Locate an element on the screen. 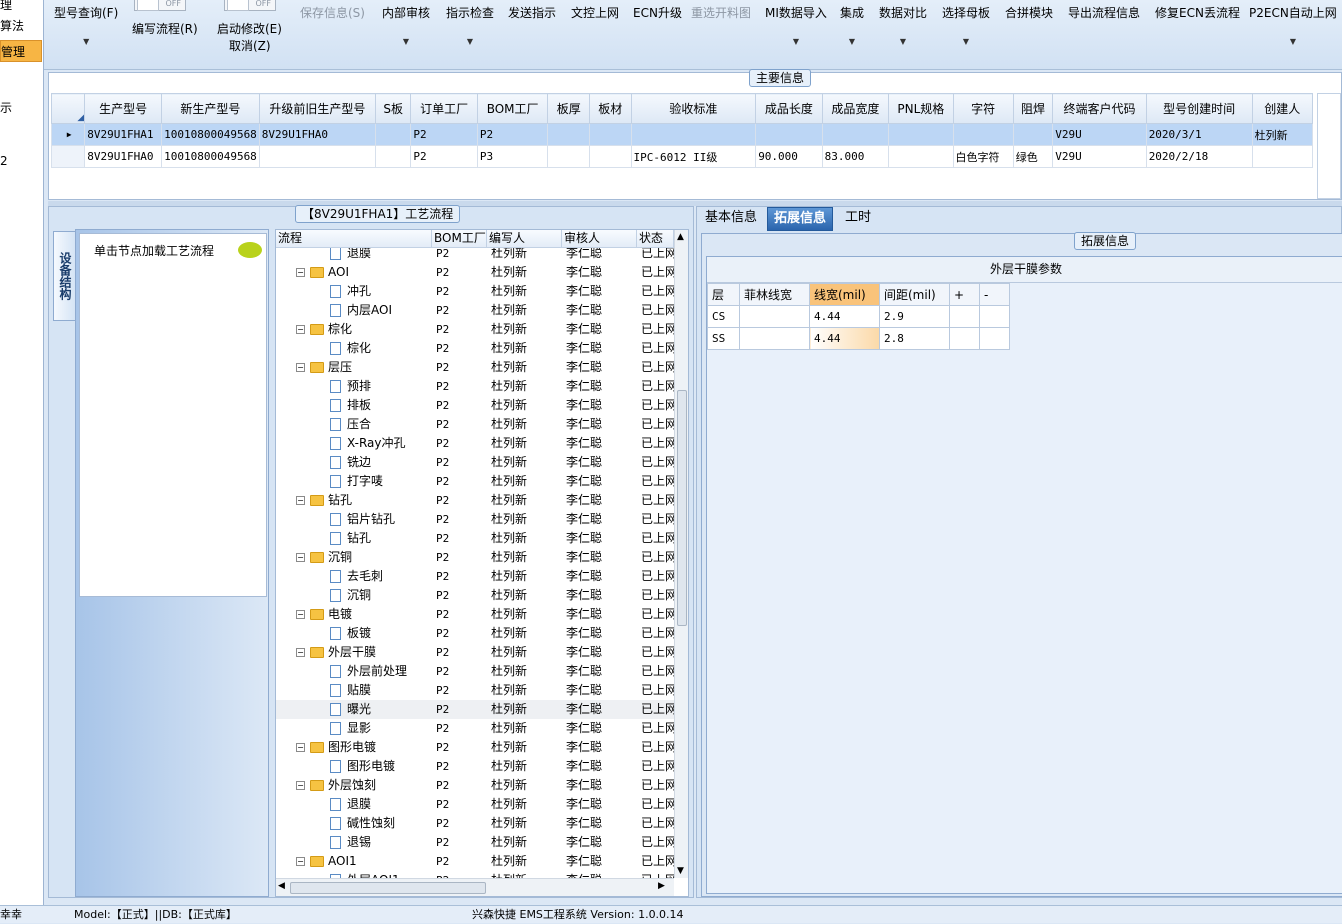 This screenshot has height=924, width=1342. tree-row: 去毛刺 P2 杜列新 李仁聪 已上网 is located at coordinates (475, 576).